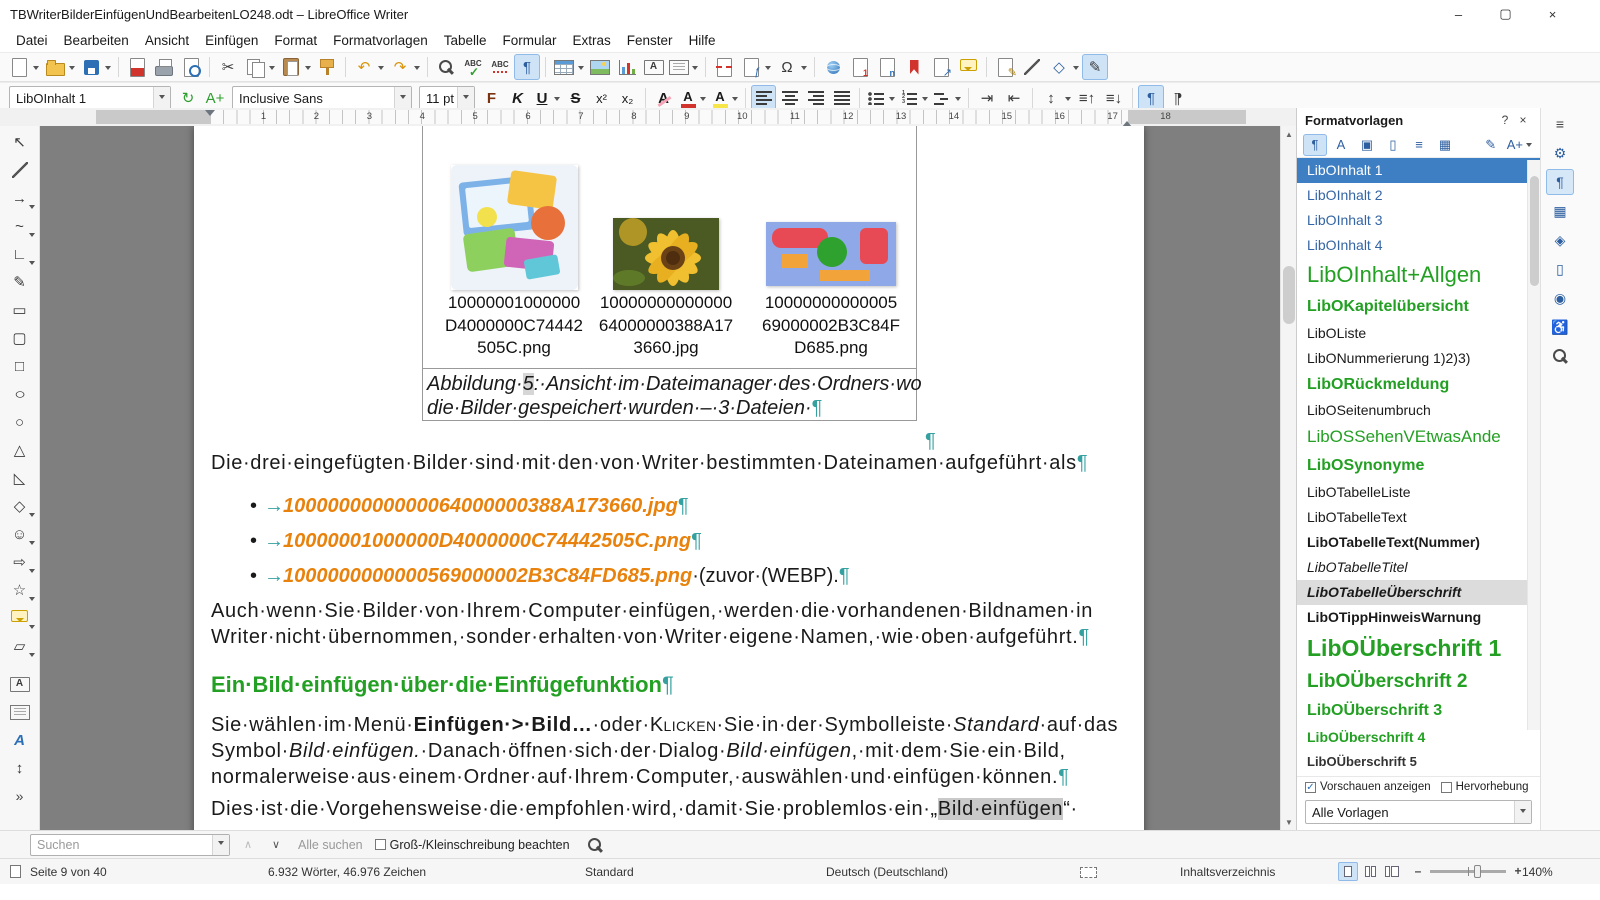 The image size is (1600, 900). Describe the element at coordinates (404, 67) in the screenshot. I see `redo-button` at that location.